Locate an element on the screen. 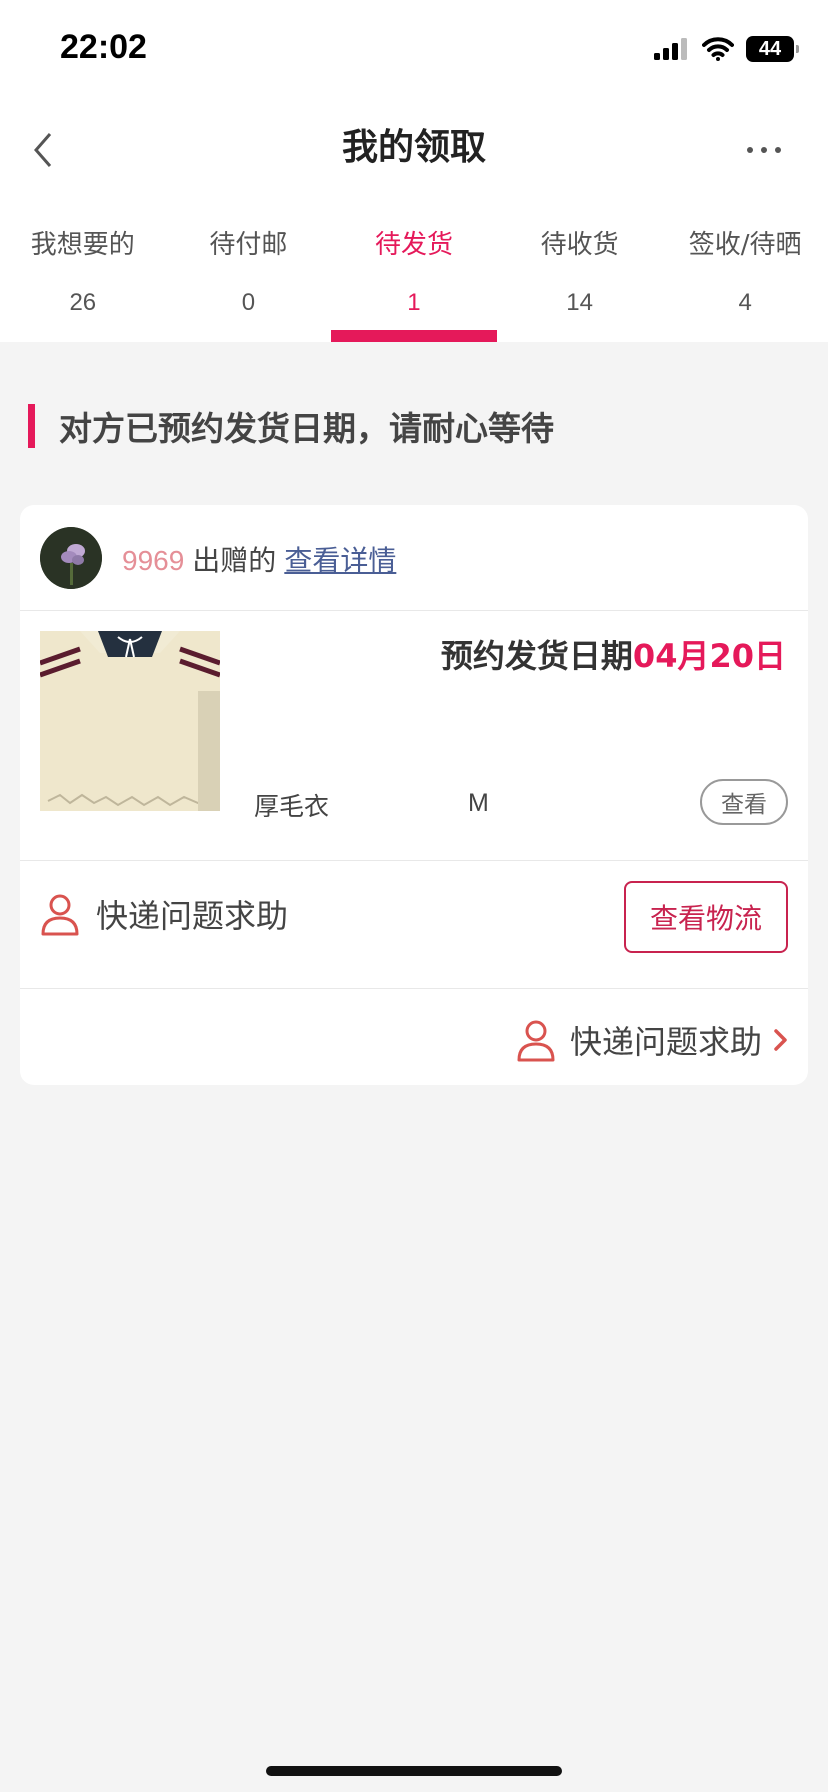 Image resolution: width=828 pixels, height=1792 pixels. flower-avatar-image is located at coordinates (71, 558).